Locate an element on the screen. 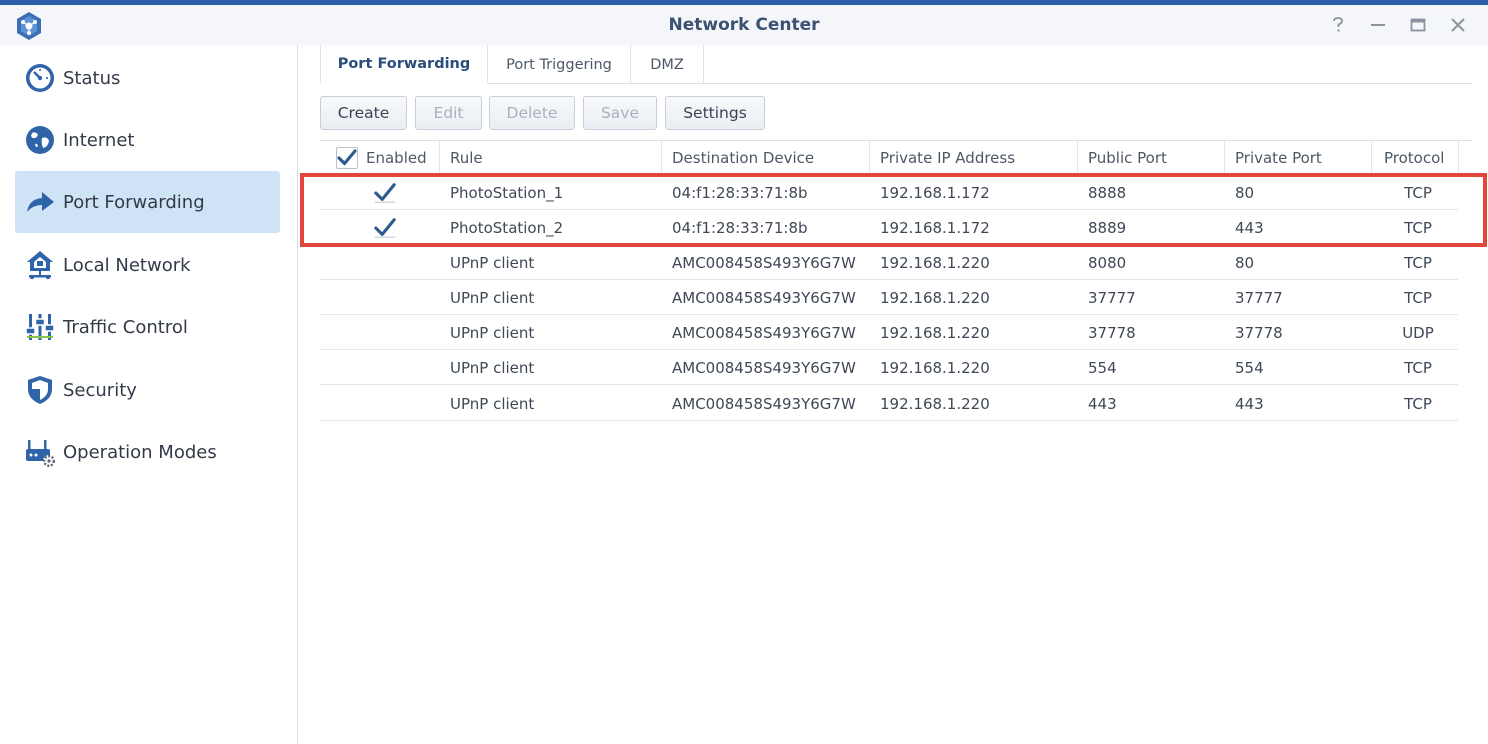 Image resolution: width=1488 pixels, height=744 pixels. sidebar-item-label: Status is located at coordinates (92, 78).